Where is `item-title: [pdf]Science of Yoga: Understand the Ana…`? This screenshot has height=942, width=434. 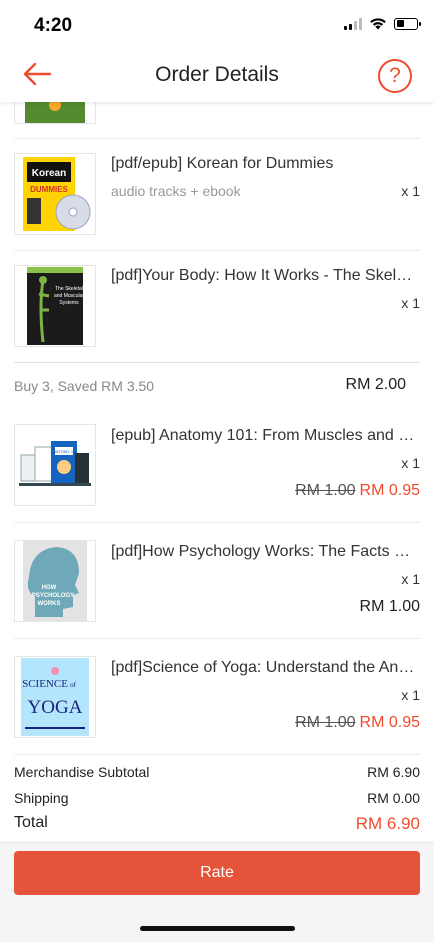 item-title: [pdf]Science of Yoga: Understand the Ana… is located at coordinates (264, 667).